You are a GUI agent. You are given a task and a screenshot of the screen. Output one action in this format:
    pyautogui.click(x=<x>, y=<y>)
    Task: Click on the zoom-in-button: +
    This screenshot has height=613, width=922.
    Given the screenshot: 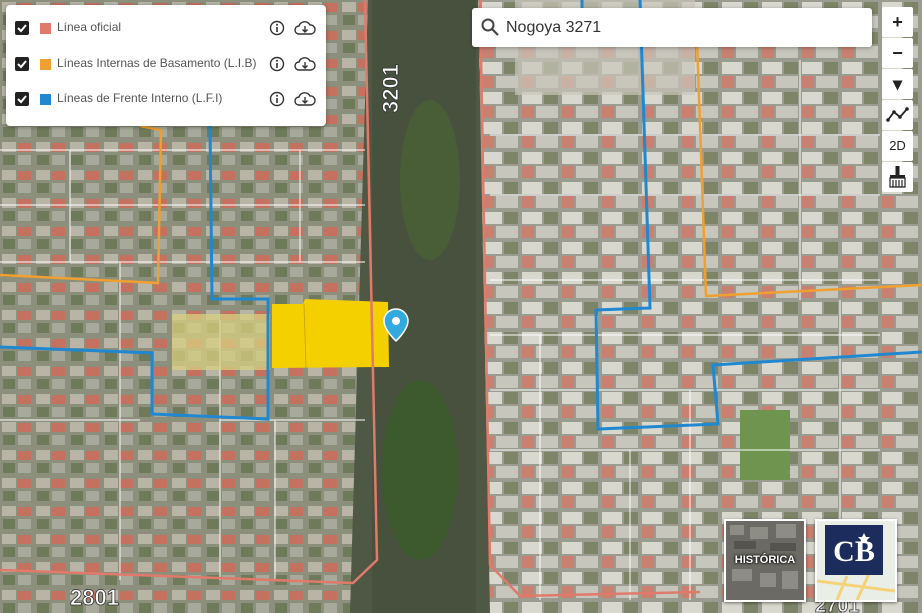 What is the action you would take?
    pyautogui.click(x=897, y=22)
    